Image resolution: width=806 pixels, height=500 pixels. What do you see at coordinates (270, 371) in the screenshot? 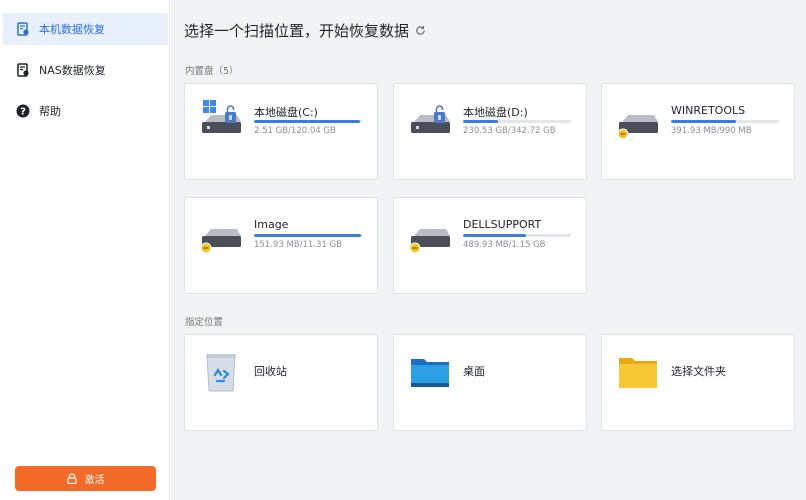
I see `location-name: 回收站` at bounding box center [270, 371].